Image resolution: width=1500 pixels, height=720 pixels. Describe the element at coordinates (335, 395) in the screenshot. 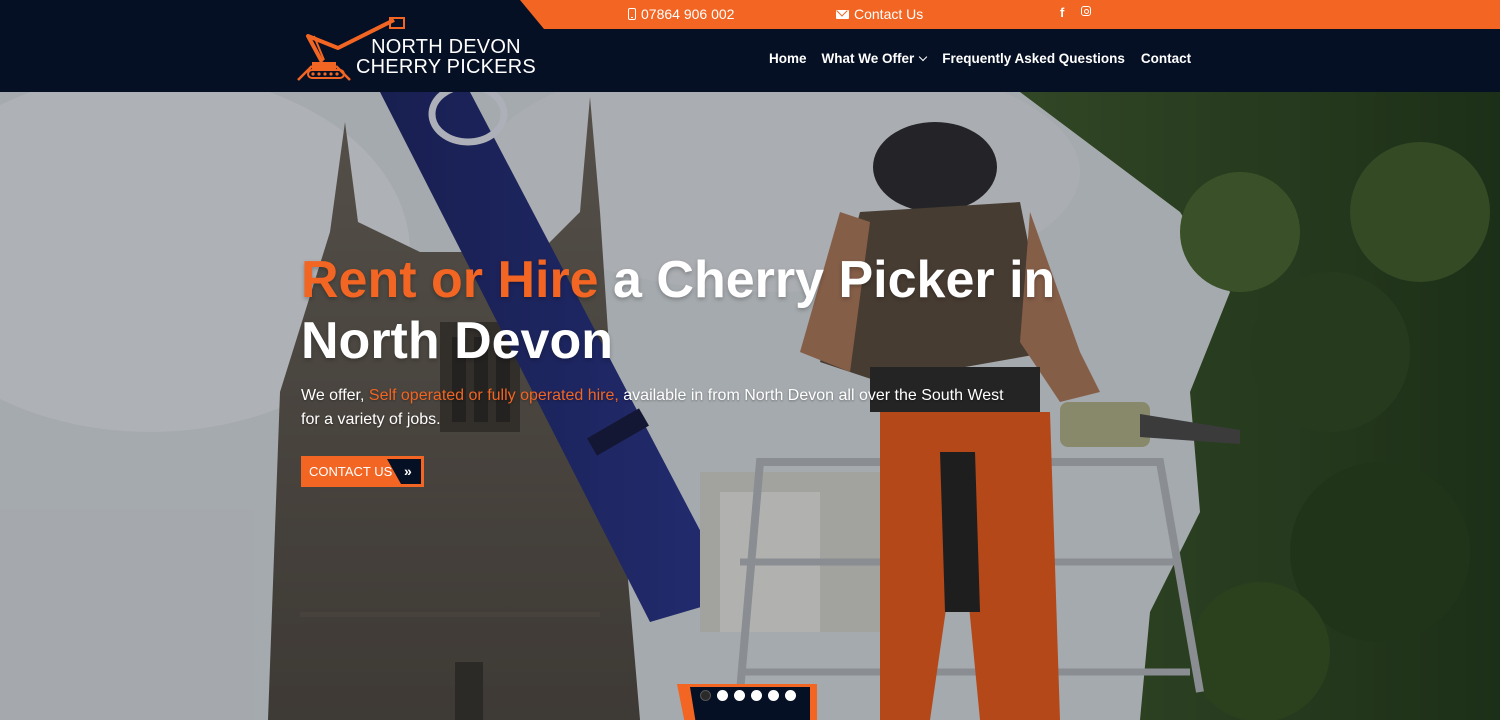

I see `hero-subtext-prefix: We offer,` at that location.